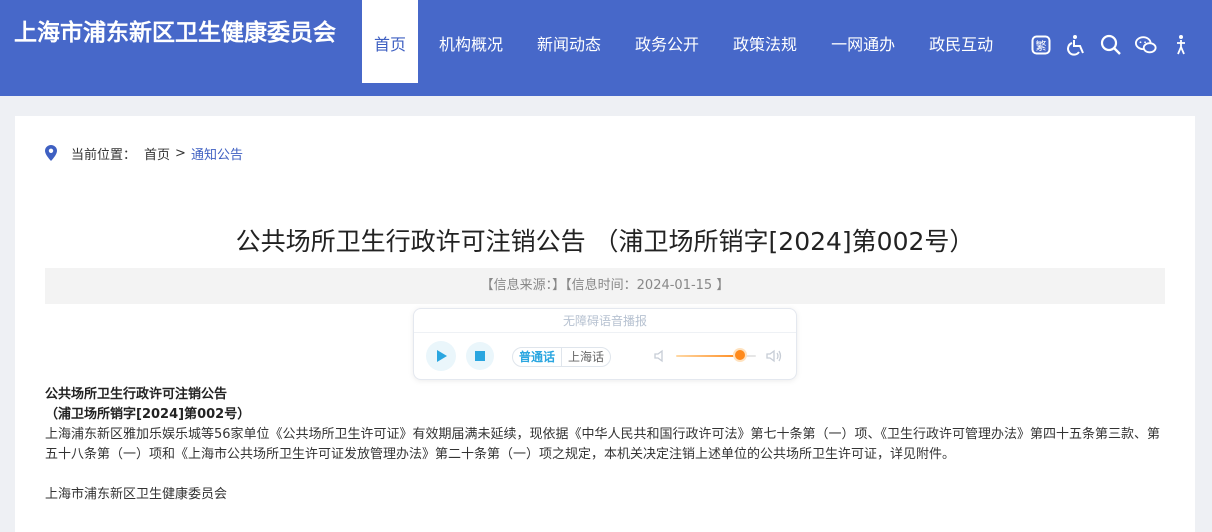  What do you see at coordinates (1181, 45) in the screenshot?
I see `elder-mode-icon` at bounding box center [1181, 45].